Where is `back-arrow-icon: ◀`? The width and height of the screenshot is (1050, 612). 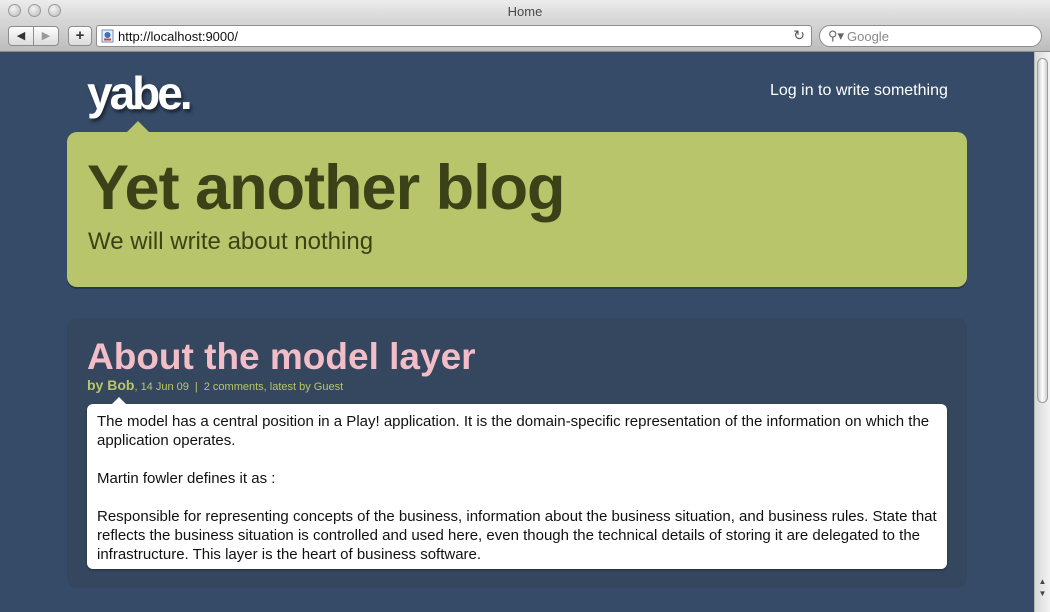
back-arrow-icon: ◀ is located at coordinates (21, 36).